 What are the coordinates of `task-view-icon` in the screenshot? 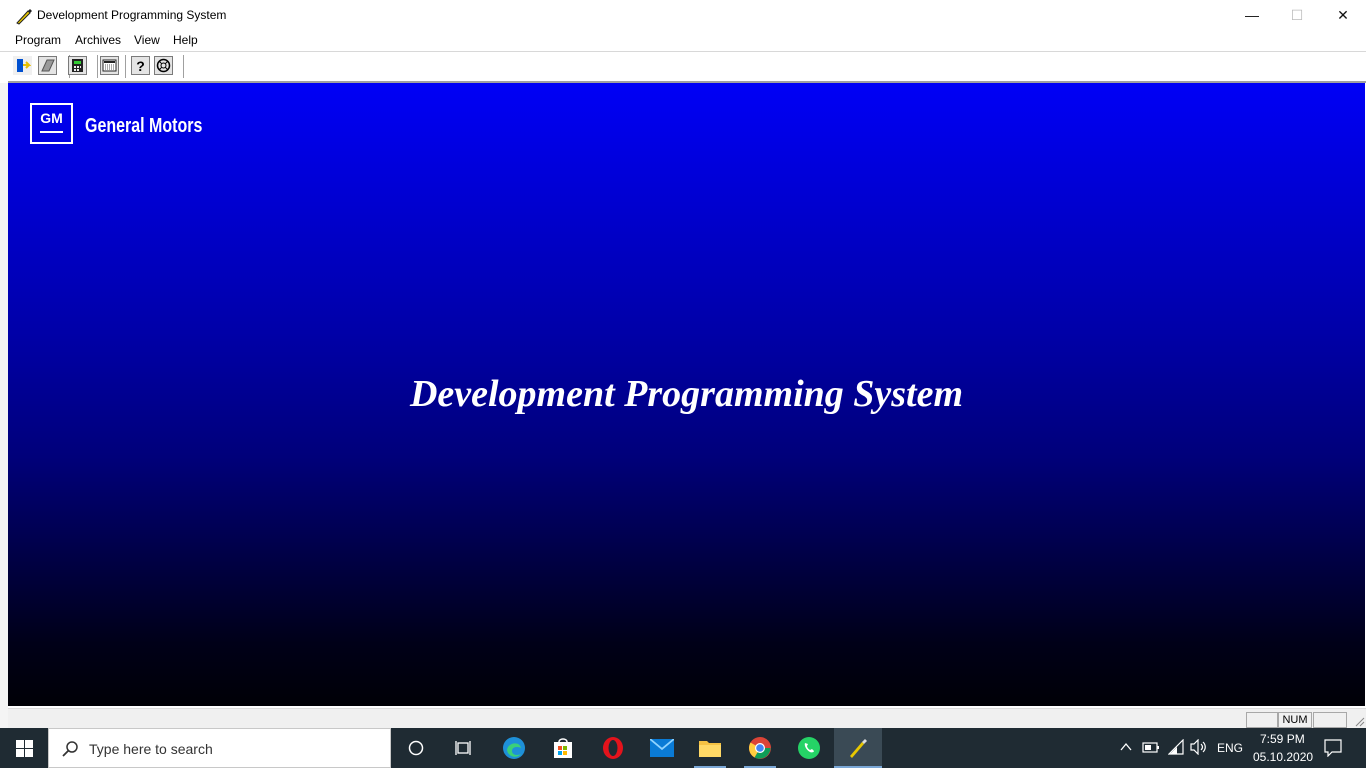 It's located at (463, 748).